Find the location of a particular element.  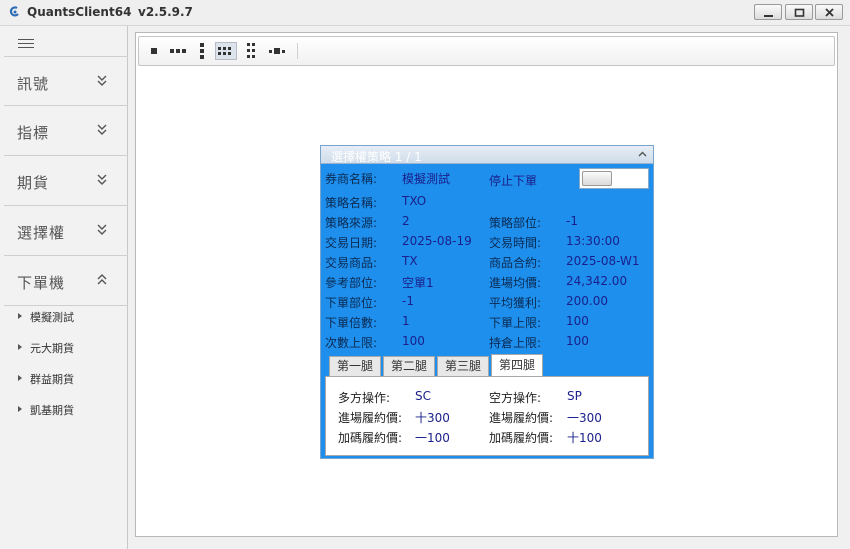

layout-mixed-icon is located at coordinates (277, 51).